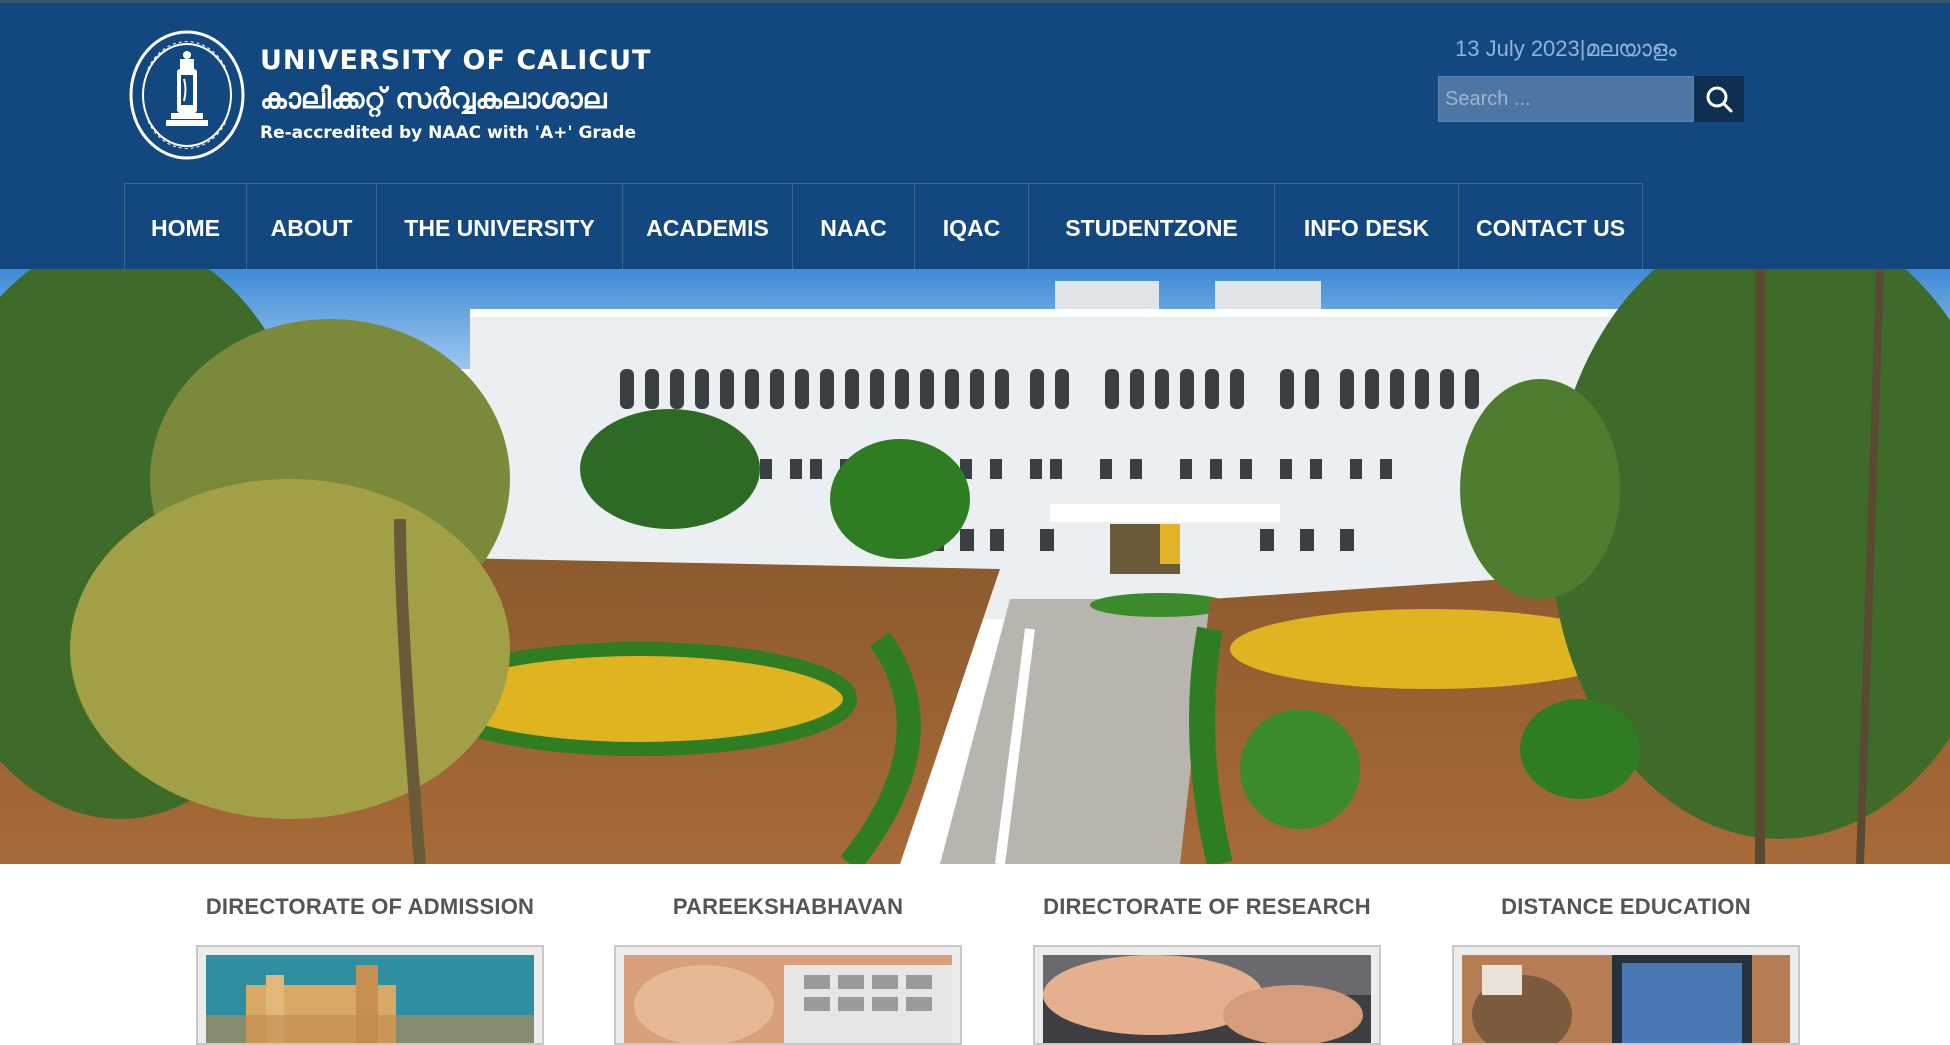  I want to click on search-icon, so click(1719, 99).